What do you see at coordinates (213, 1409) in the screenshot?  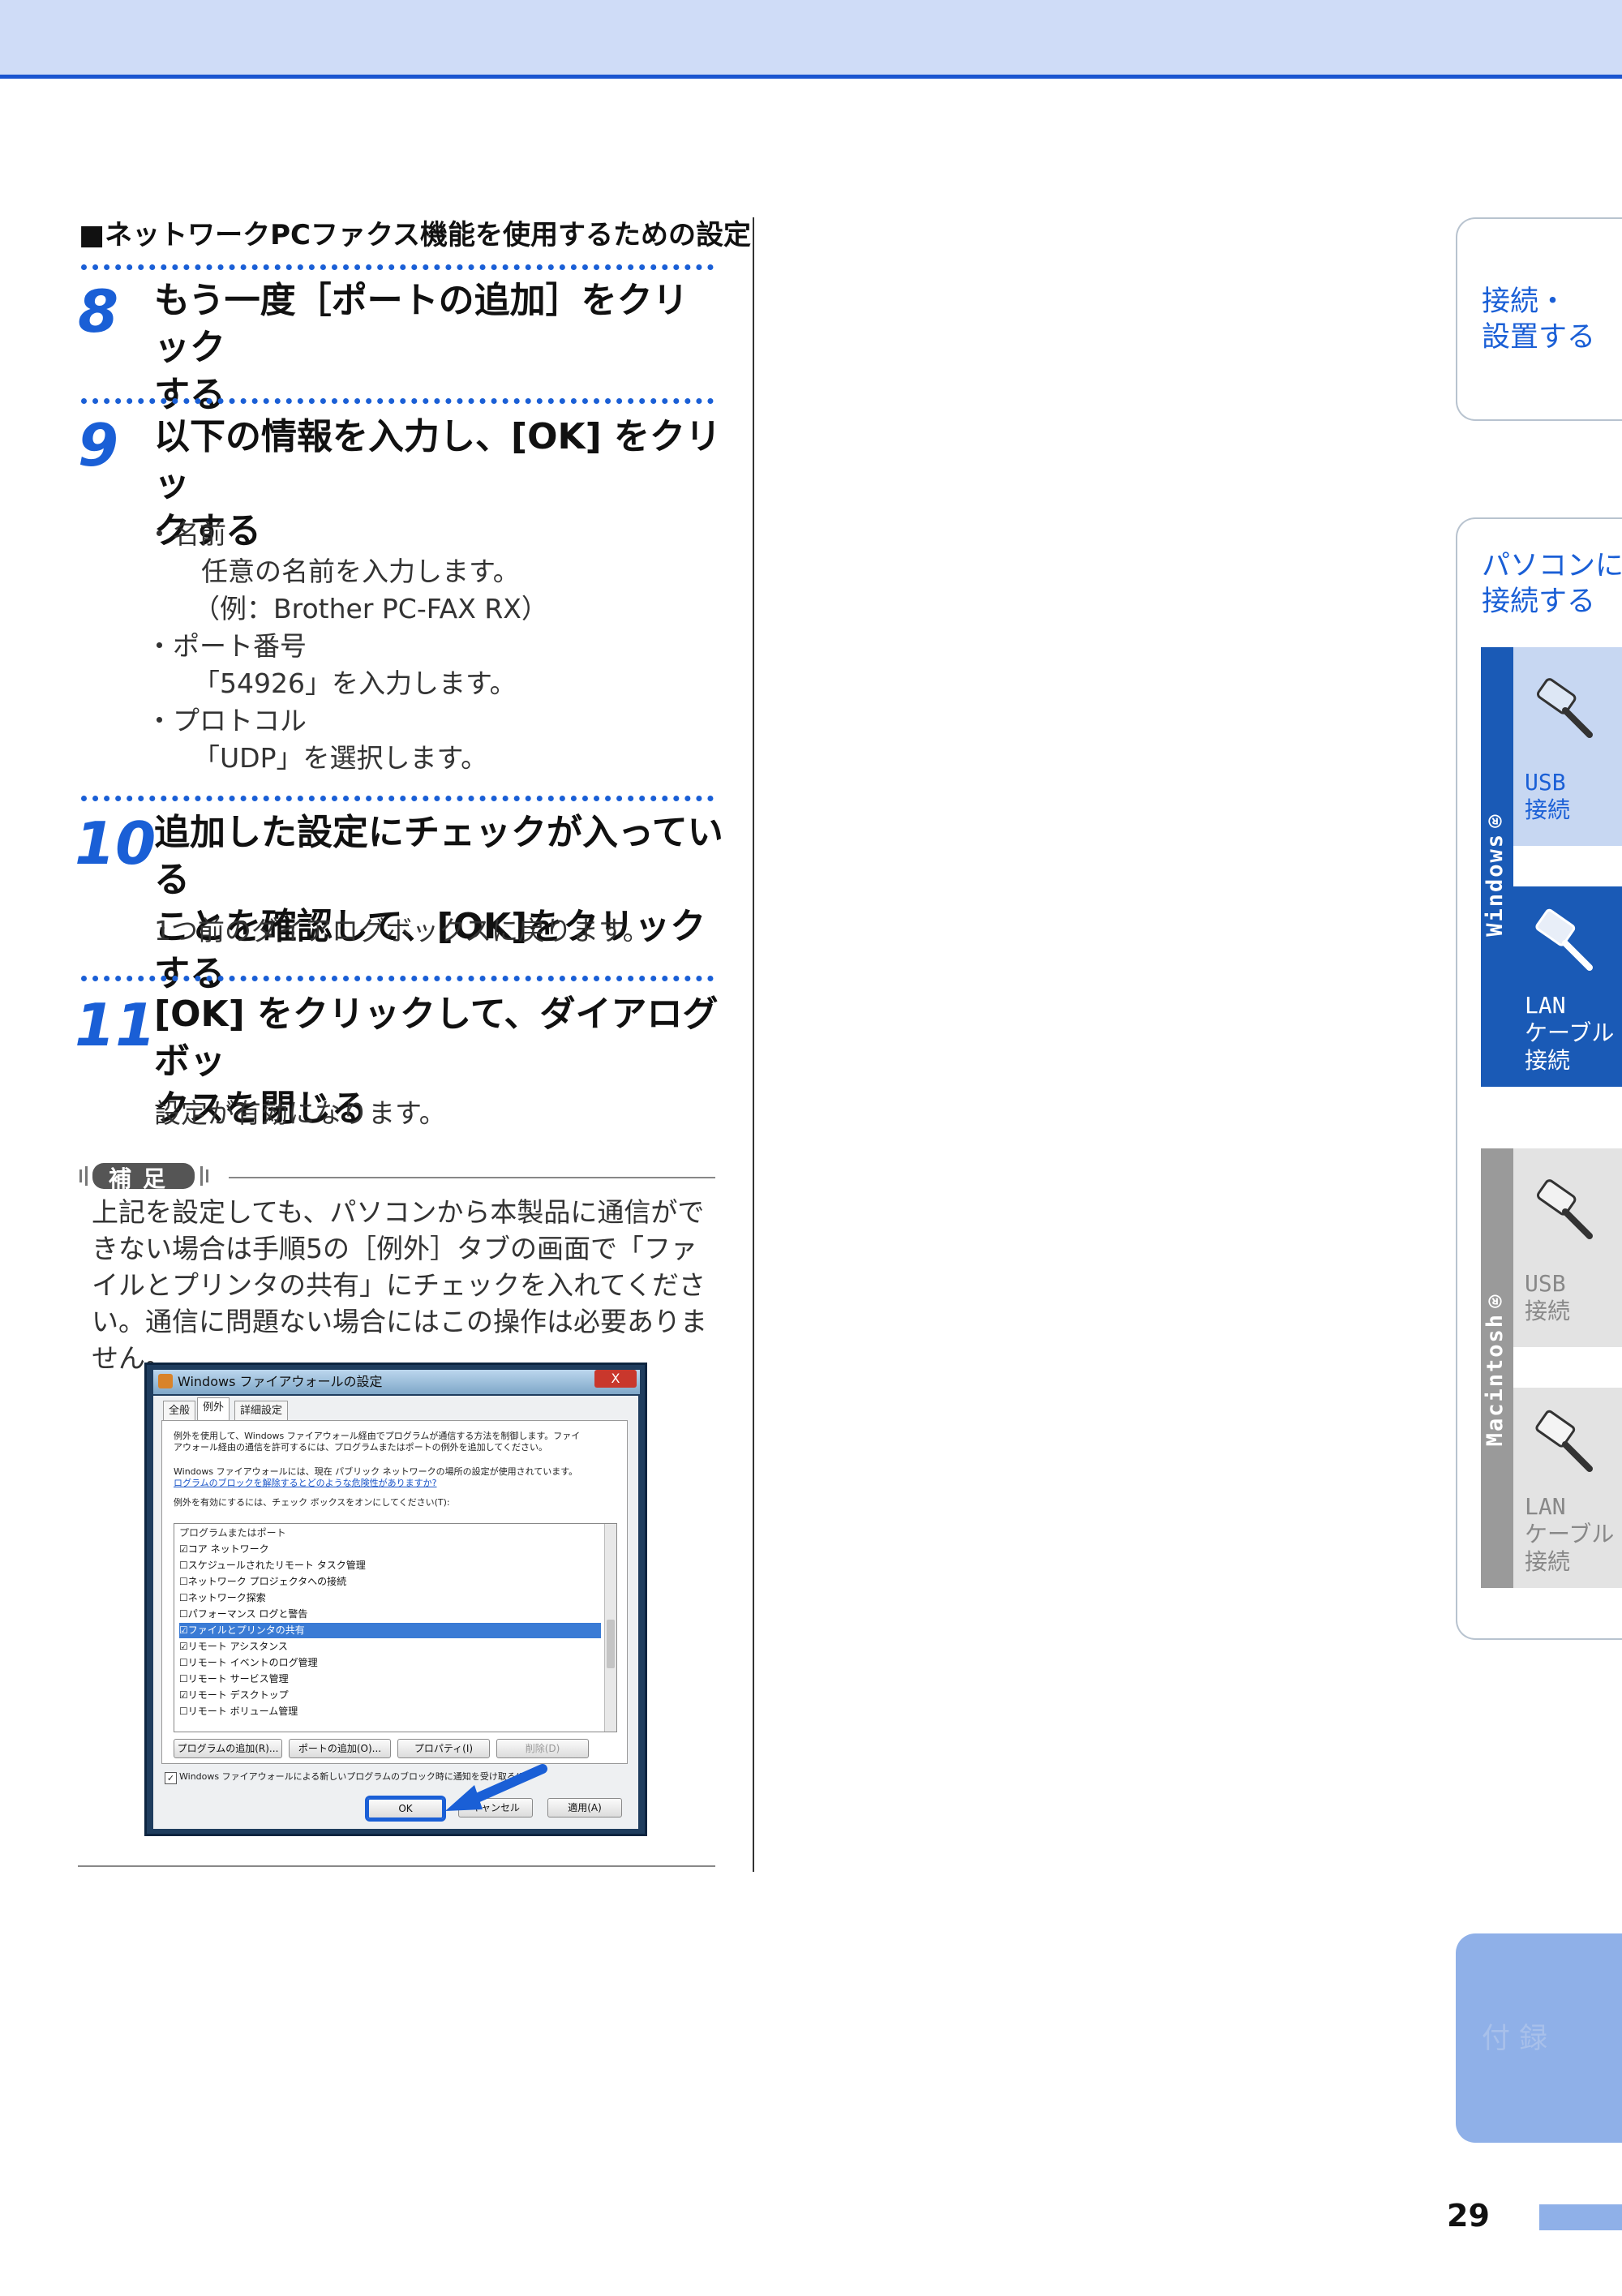 I see `tab-exceptions: 例外` at bounding box center [213, 1409].